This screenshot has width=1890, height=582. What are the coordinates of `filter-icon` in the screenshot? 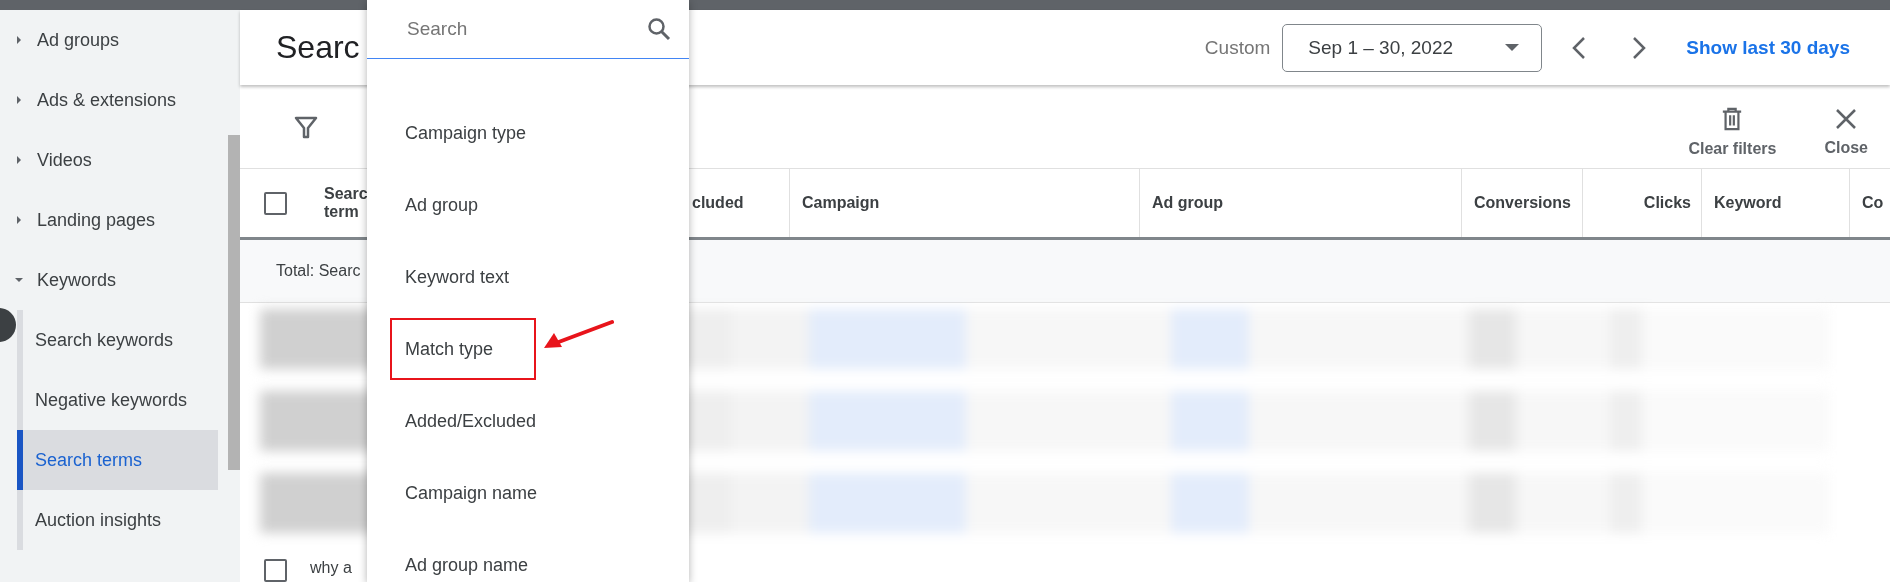 It's located at (306, 126).